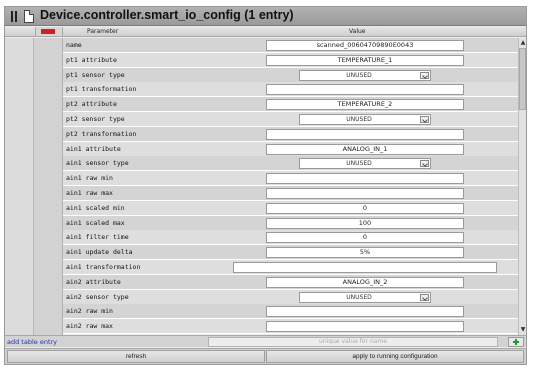 This screenshot has width=535, height=376. Describe the element at coordinates (97, 296) in the screenshot. I see `parameter-label: ain2 sensor type` at that location.